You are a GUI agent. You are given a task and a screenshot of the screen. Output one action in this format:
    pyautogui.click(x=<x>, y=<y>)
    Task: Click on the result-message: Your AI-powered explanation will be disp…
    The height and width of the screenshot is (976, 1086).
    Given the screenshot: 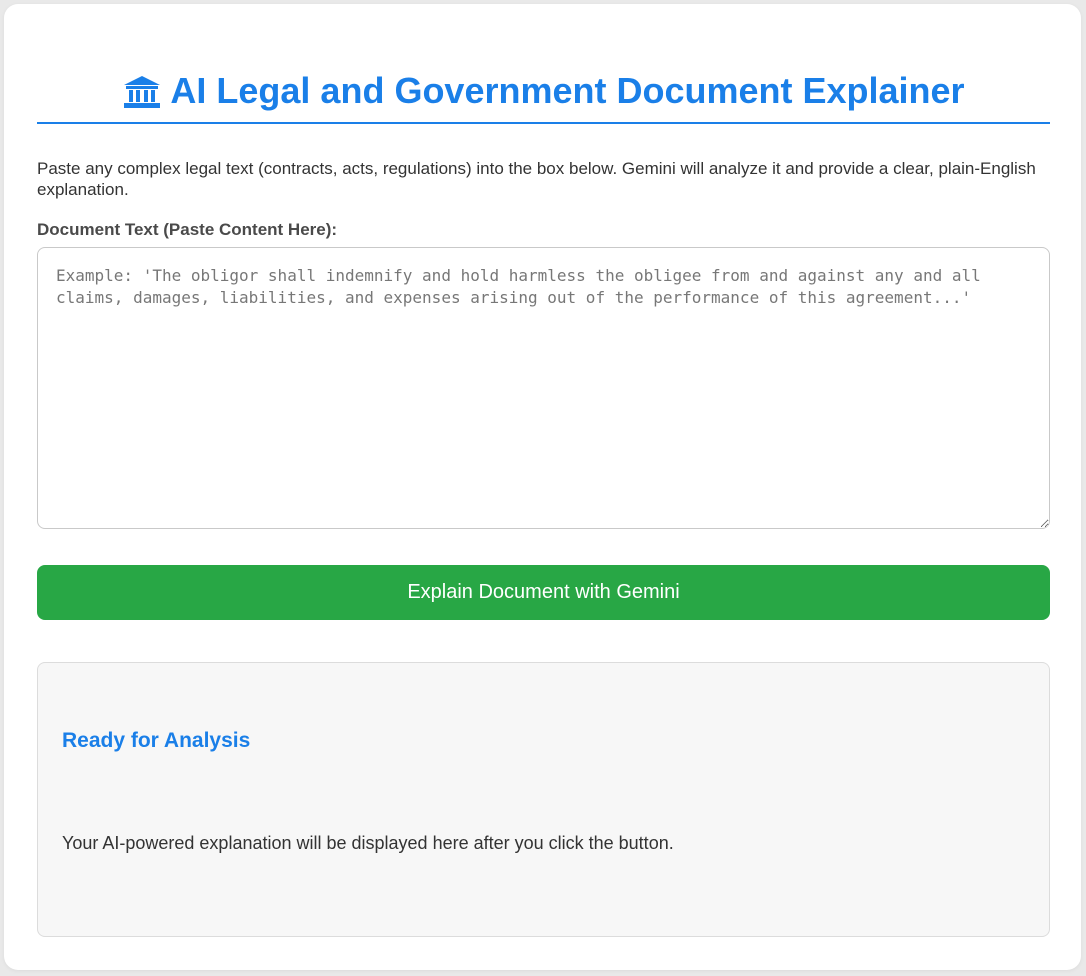 What is the action you would take?
    pyautogui.click(x=368, y=843)
    